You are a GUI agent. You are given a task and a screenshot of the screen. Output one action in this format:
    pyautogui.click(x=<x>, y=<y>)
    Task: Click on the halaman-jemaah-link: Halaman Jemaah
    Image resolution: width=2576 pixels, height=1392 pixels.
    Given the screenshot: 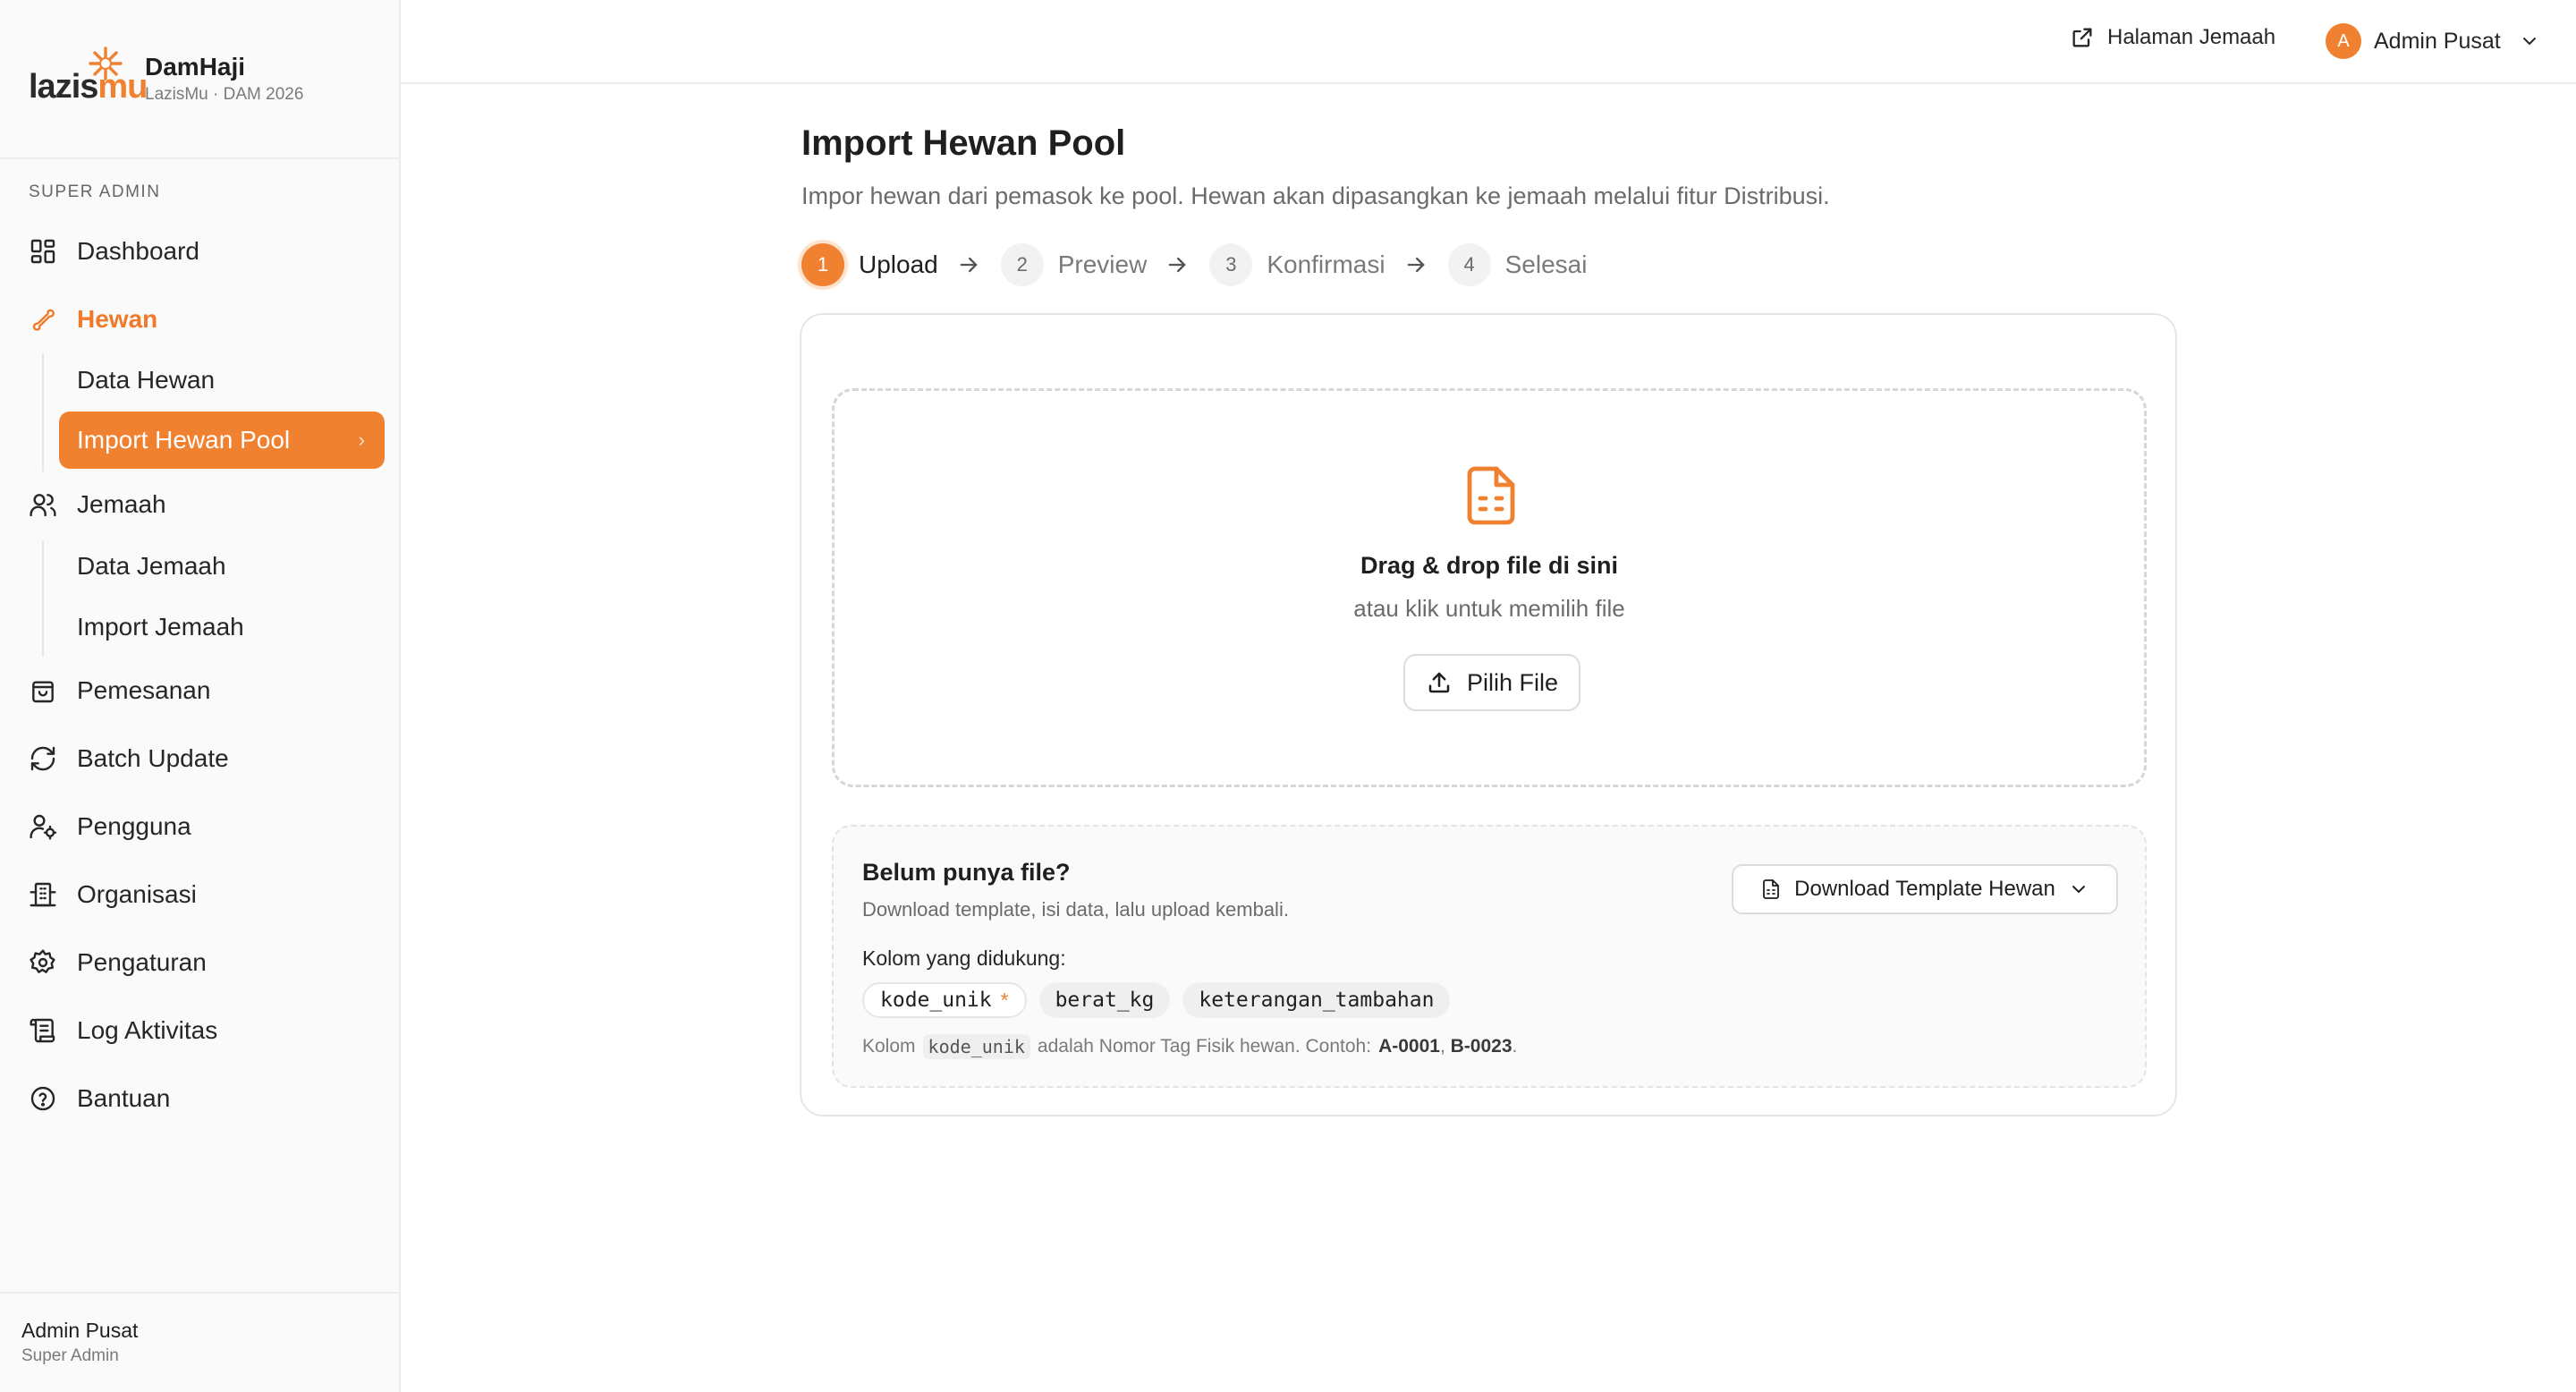 What is the action you would take?
    pyautogui.click(x=2172, y=37)
    